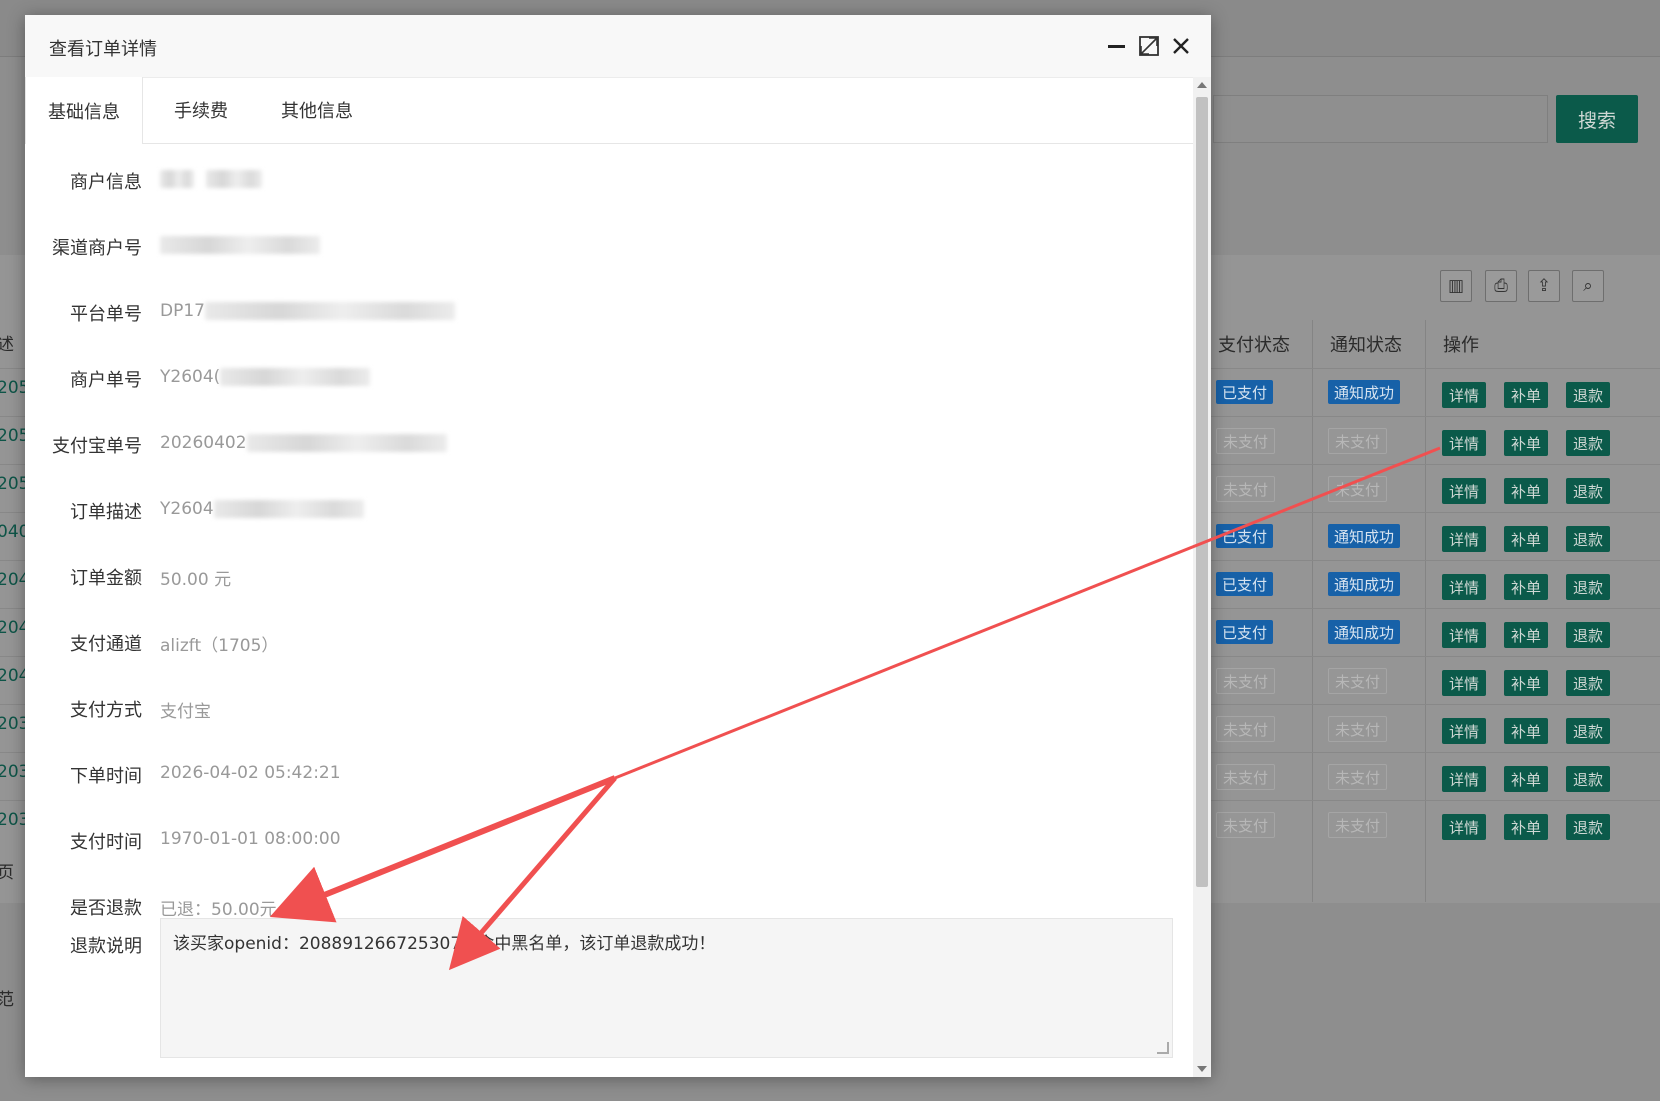 This screenshot has width=1660, height=1101. I want to click on field-value: 已退：50.00元, so click(218, 907).